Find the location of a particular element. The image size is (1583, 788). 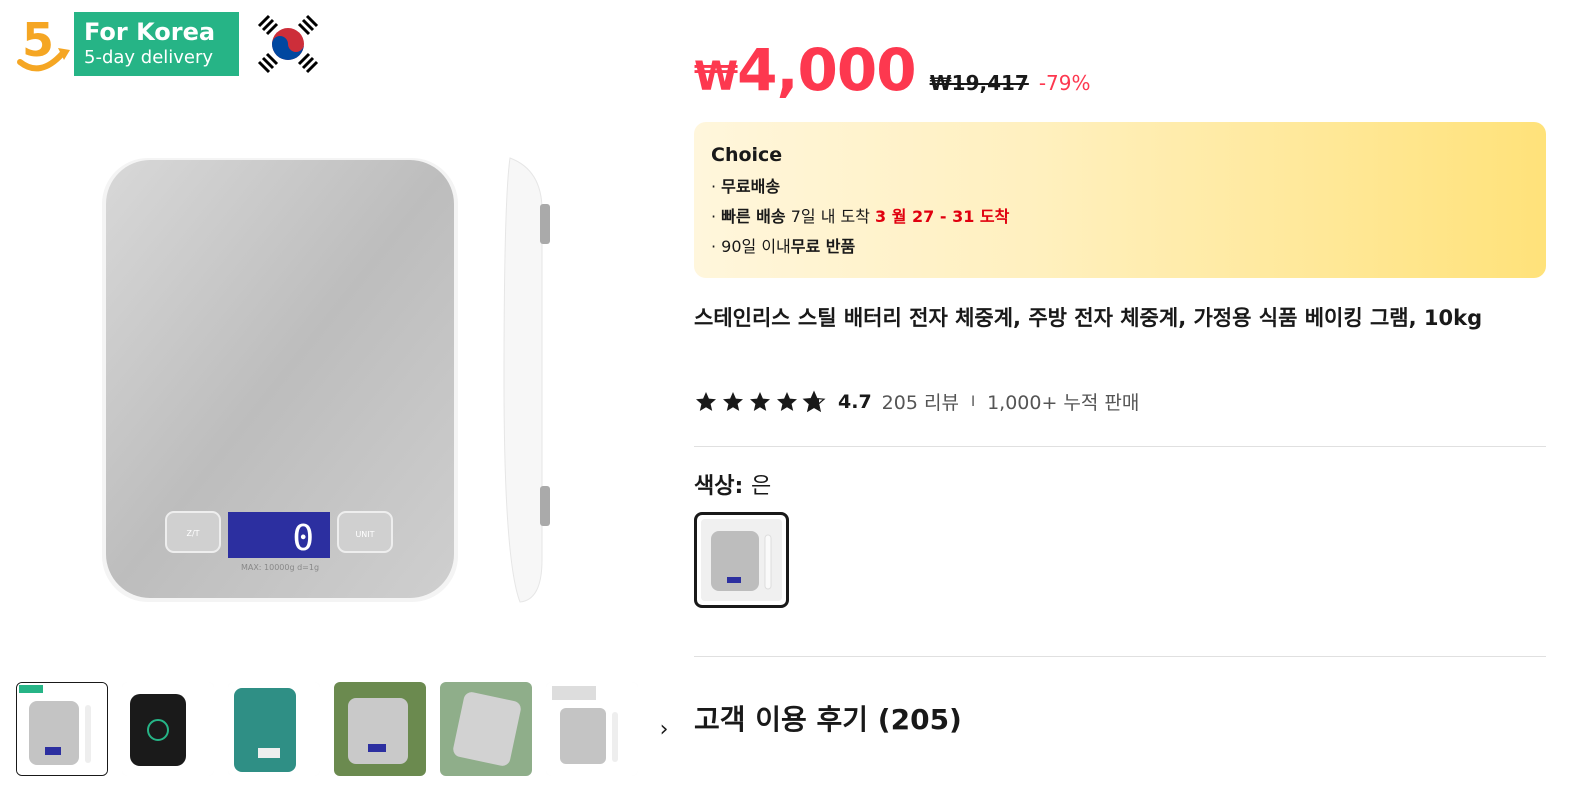

current-price: ₩4,000 is located at coordinates (805, 70).